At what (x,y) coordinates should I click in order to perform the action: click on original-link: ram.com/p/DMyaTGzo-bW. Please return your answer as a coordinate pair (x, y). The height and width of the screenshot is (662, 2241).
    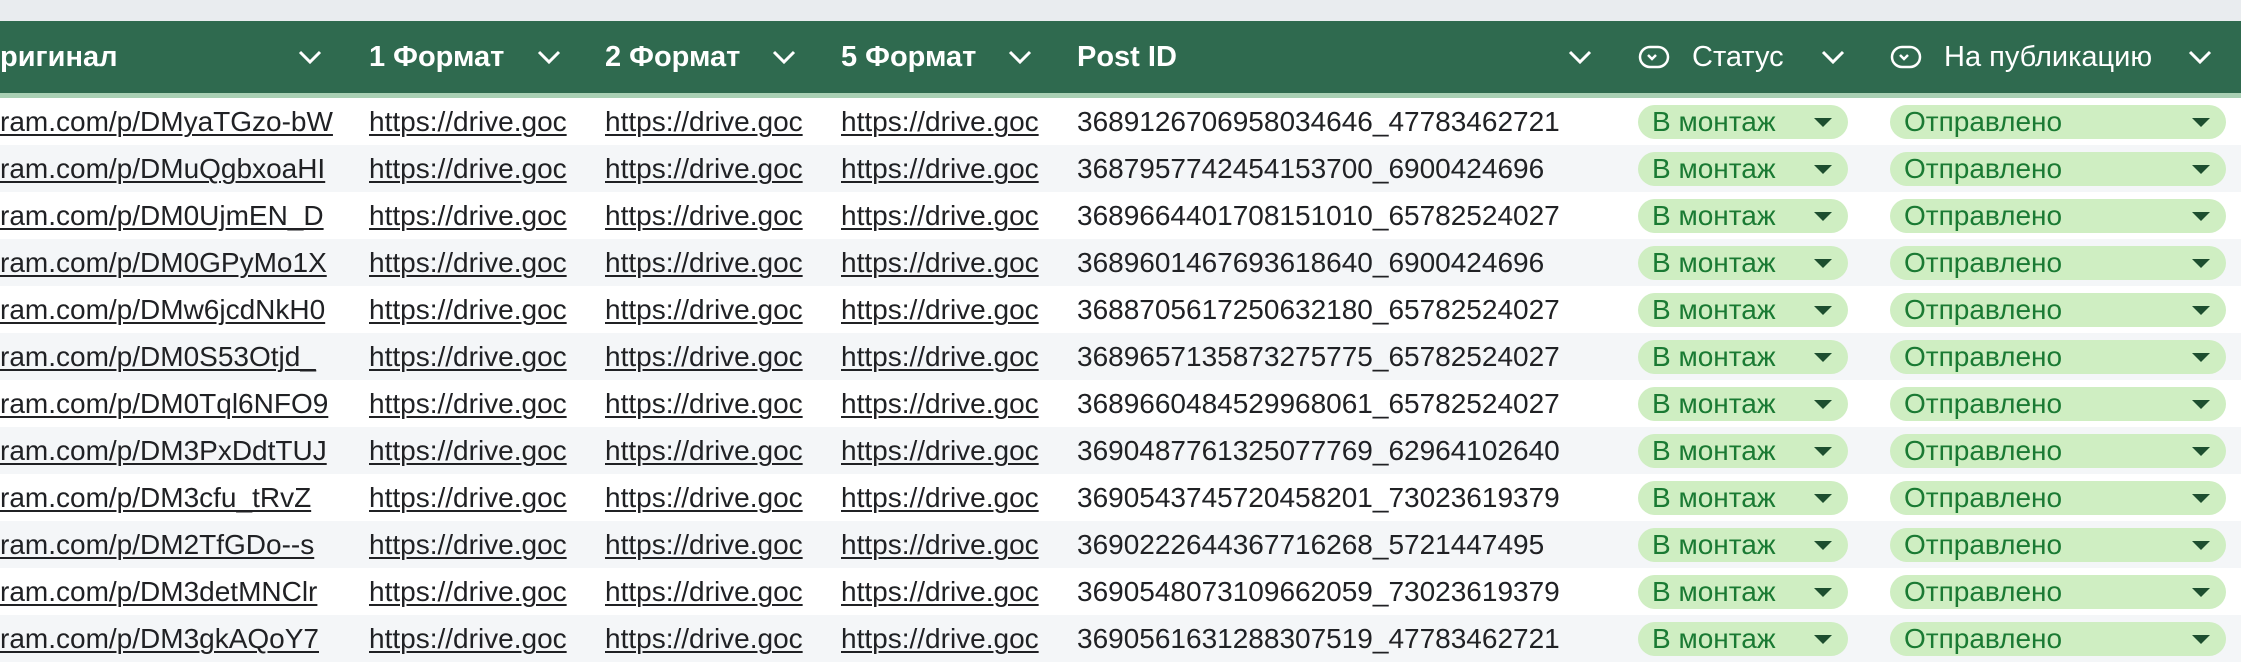
    Looking at the image, I should click on (175, 121).